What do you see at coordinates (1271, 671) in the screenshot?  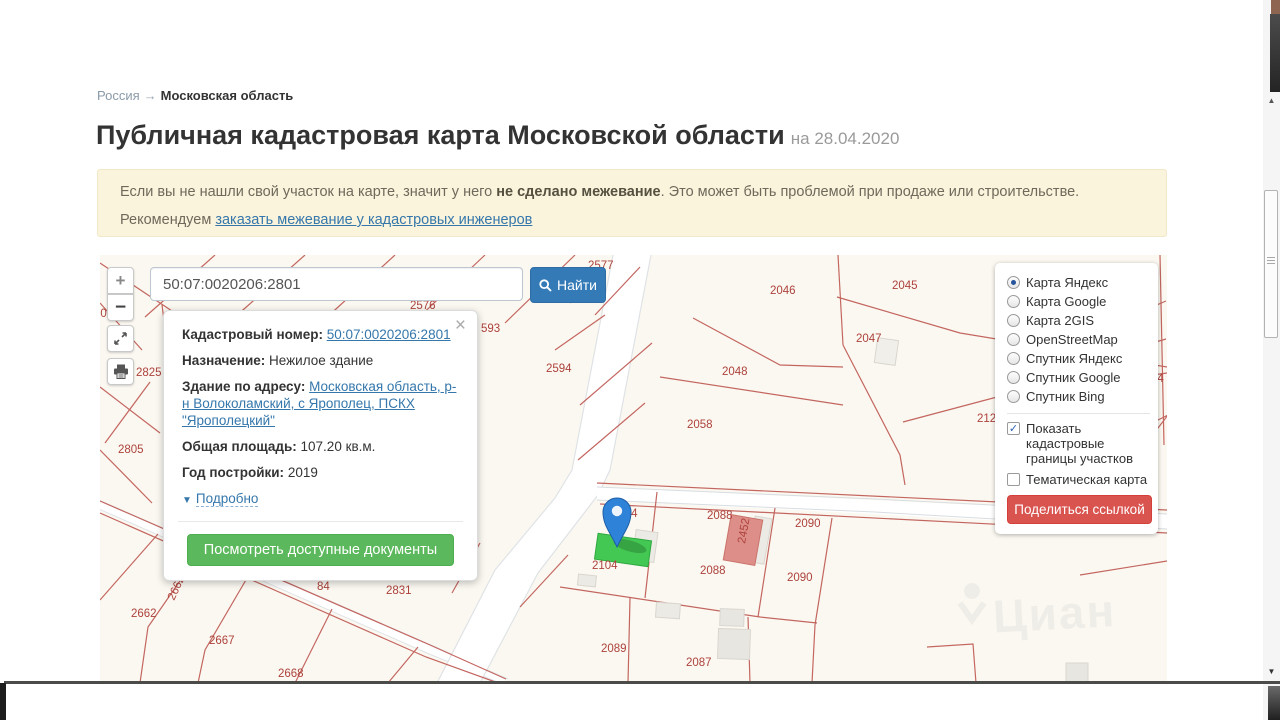 I see `scroll-down-arrow: ▼` at bounding box center [1271, 671].